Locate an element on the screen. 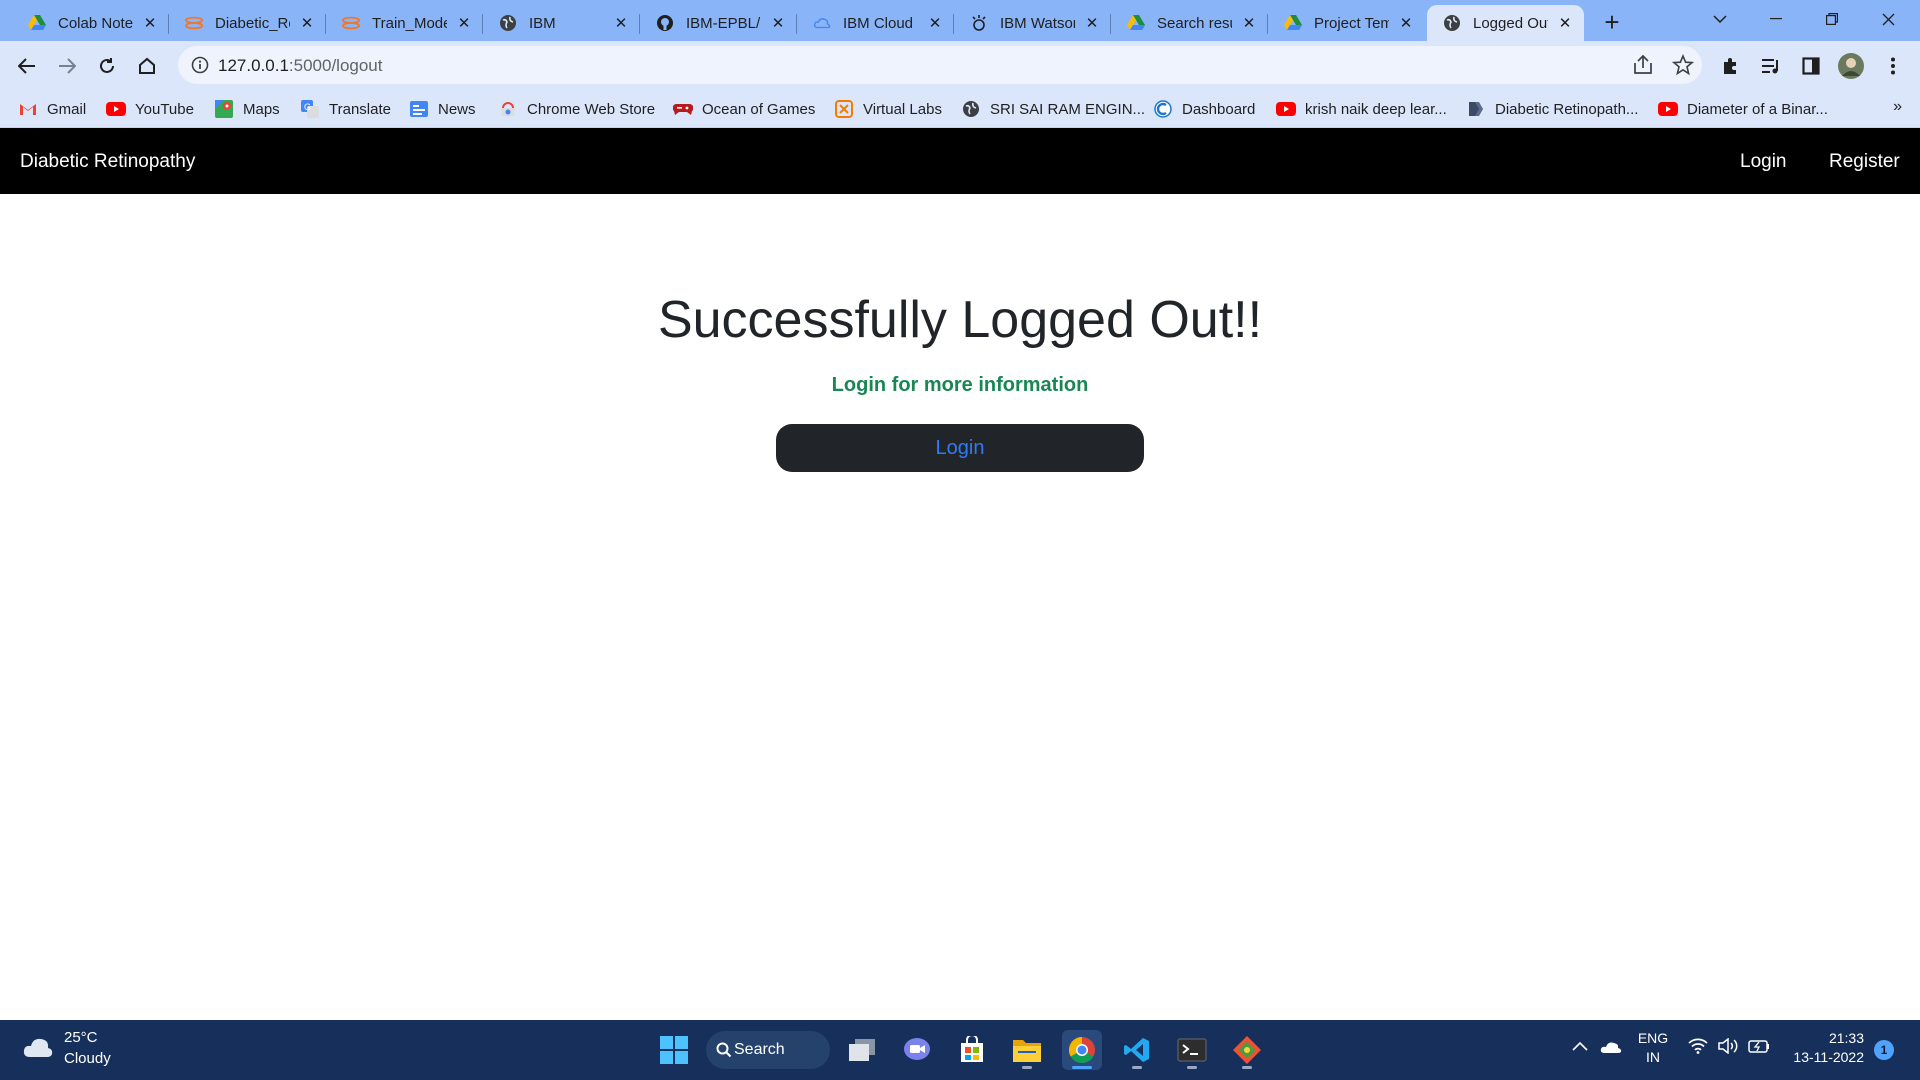 This screenshot has width=1920, height=1080. browser-toolbar: 127.0.0.1:5000/logout is located at coordinates (960, 65).